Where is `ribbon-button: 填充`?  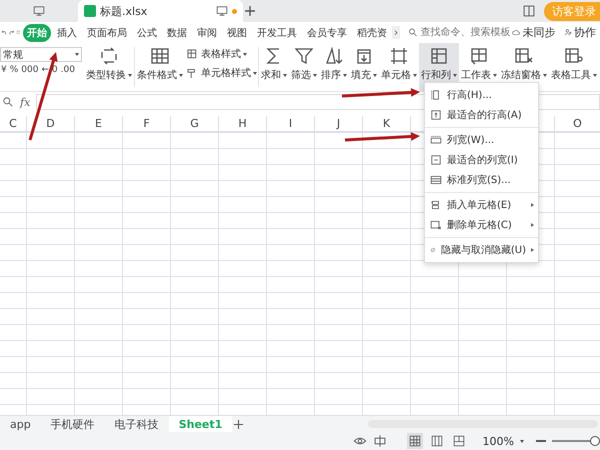 ribbon-button: 填充 is located at coordinates (364, 67).